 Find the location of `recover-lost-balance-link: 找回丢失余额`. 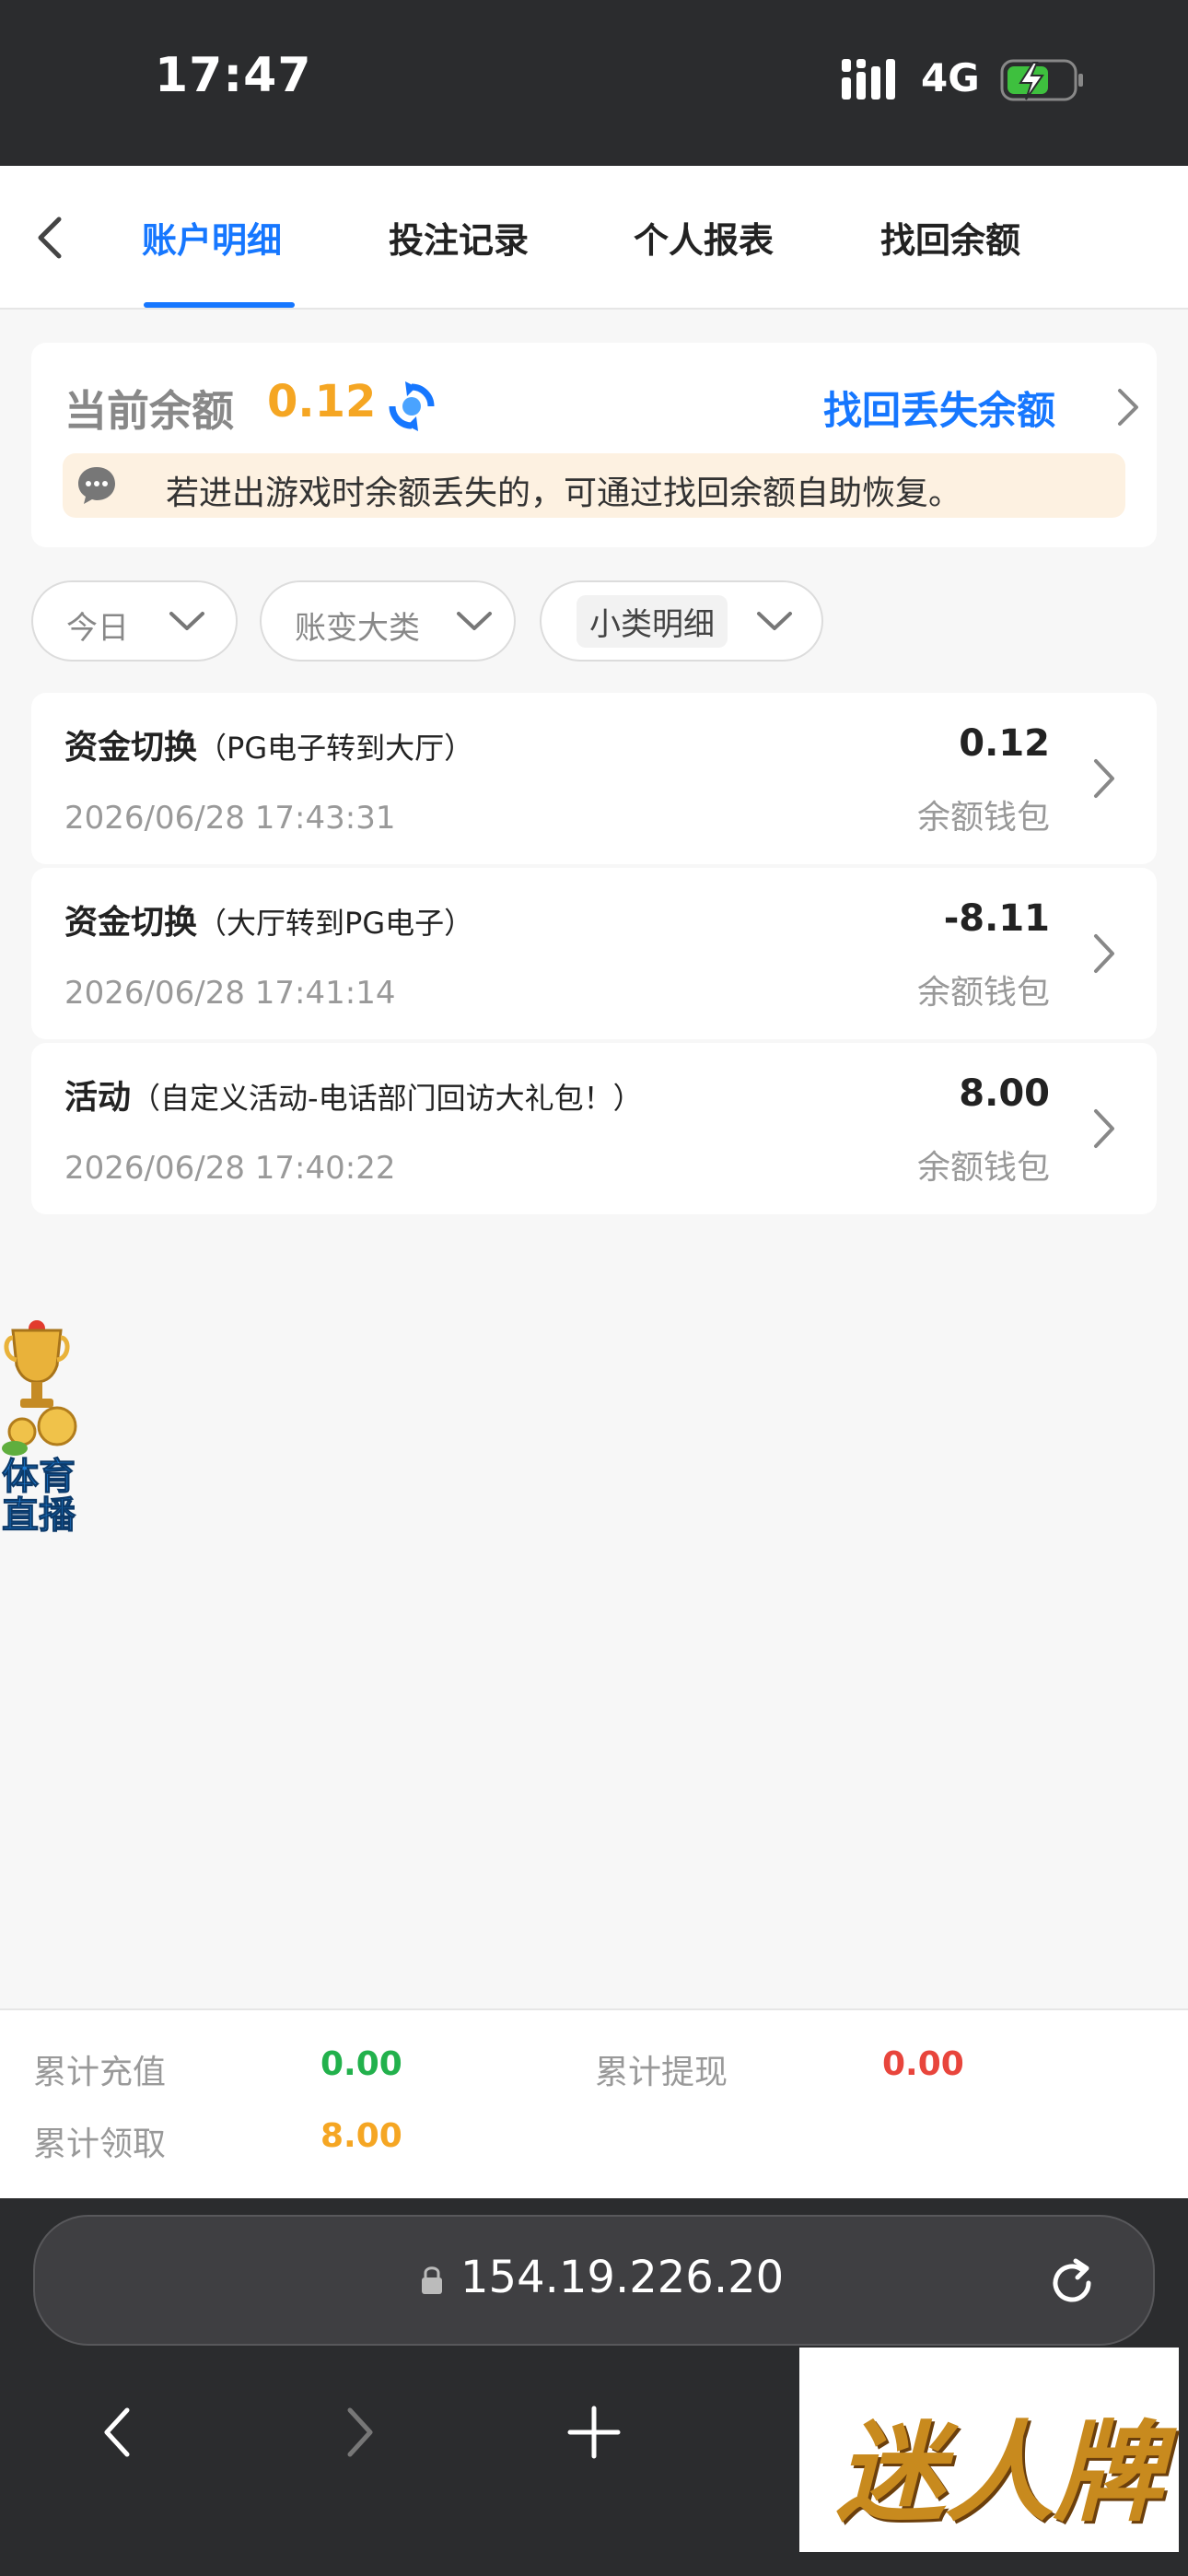

recover-lost-balance-link: 找回丢失余额 is located at coordinates (939, 408).